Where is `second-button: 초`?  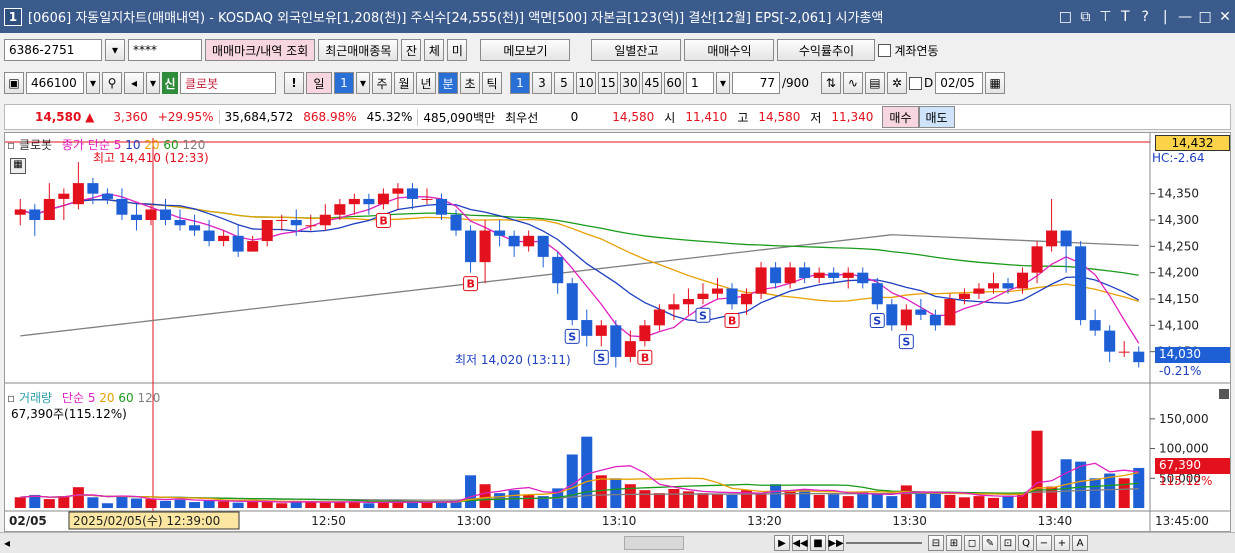
second-button: 초 is located at coordinates (470, 83).